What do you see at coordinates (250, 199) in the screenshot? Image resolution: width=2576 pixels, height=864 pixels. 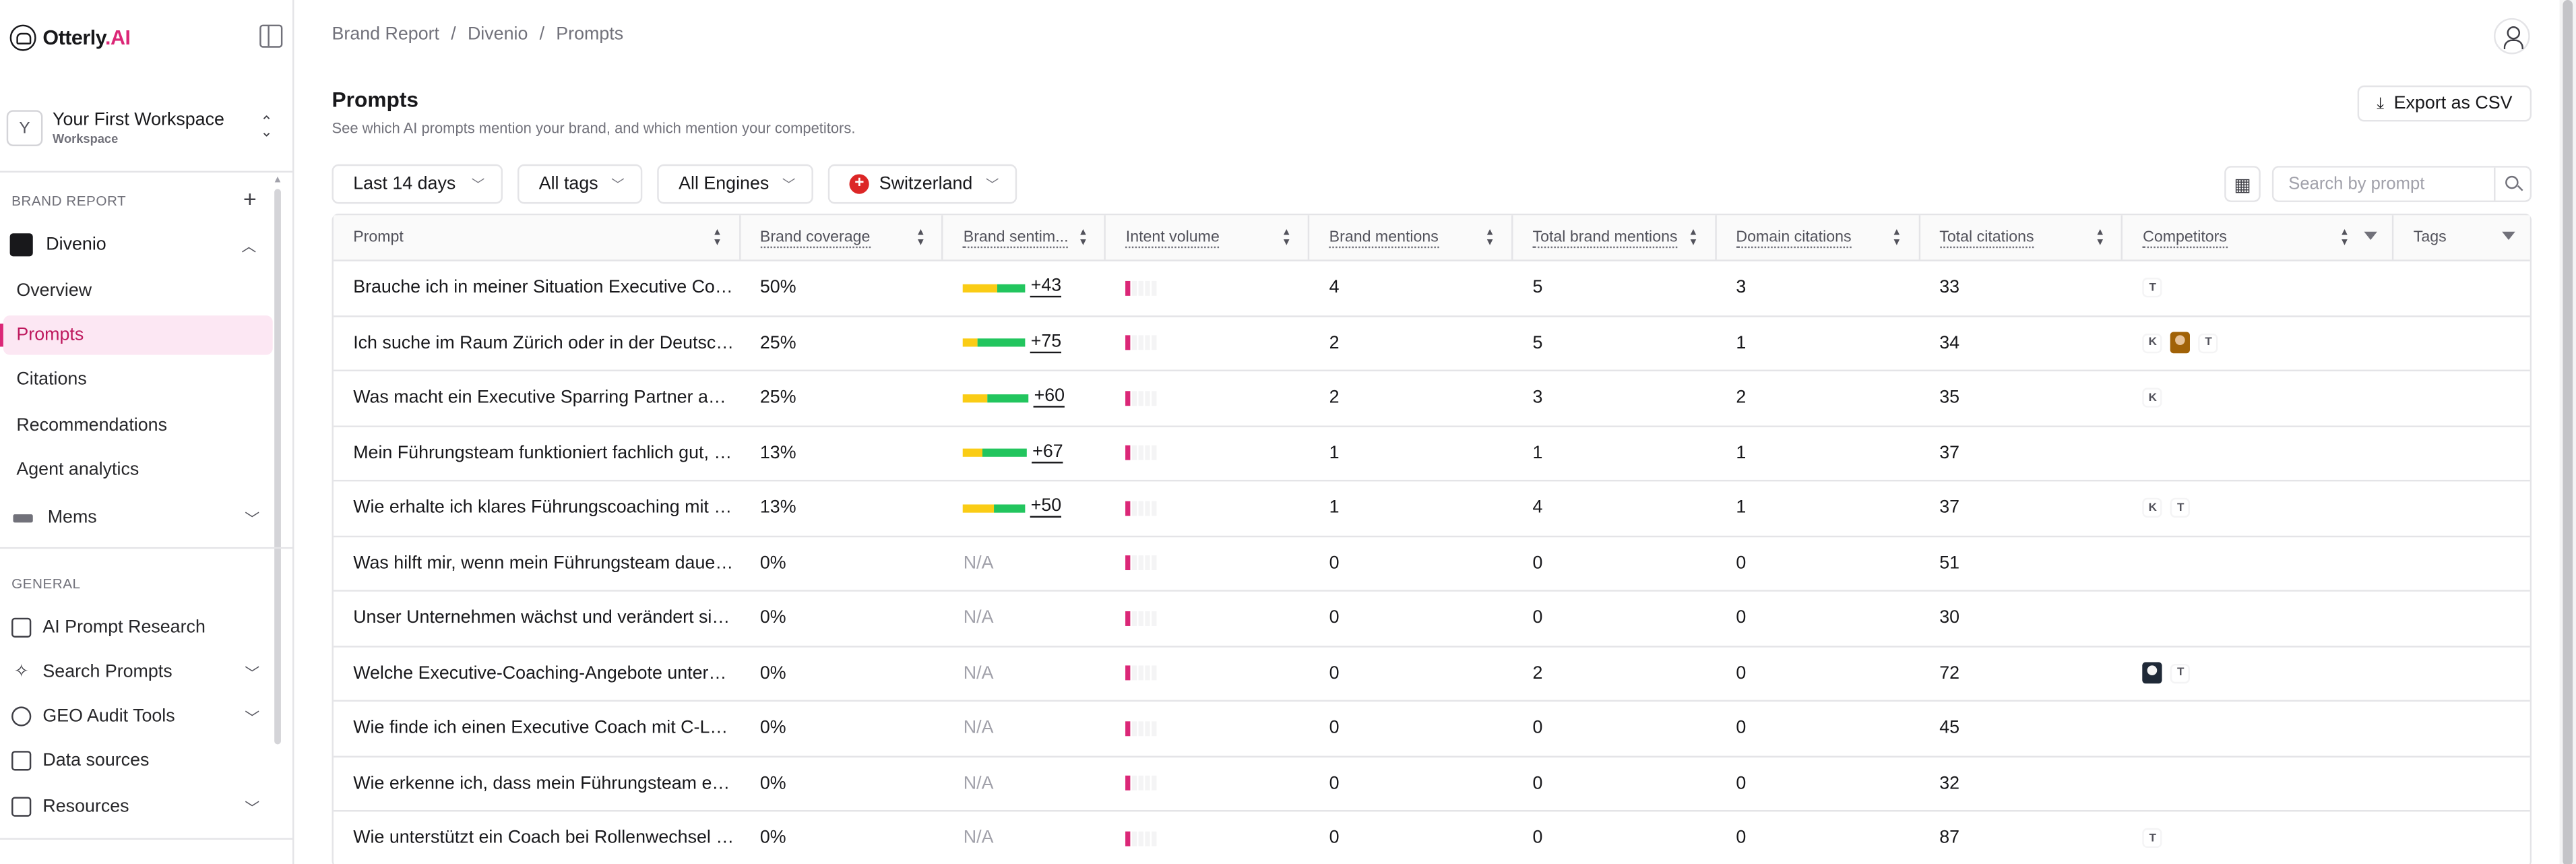 I see `add-brand-icon: +` at bounding box center [250, 199].